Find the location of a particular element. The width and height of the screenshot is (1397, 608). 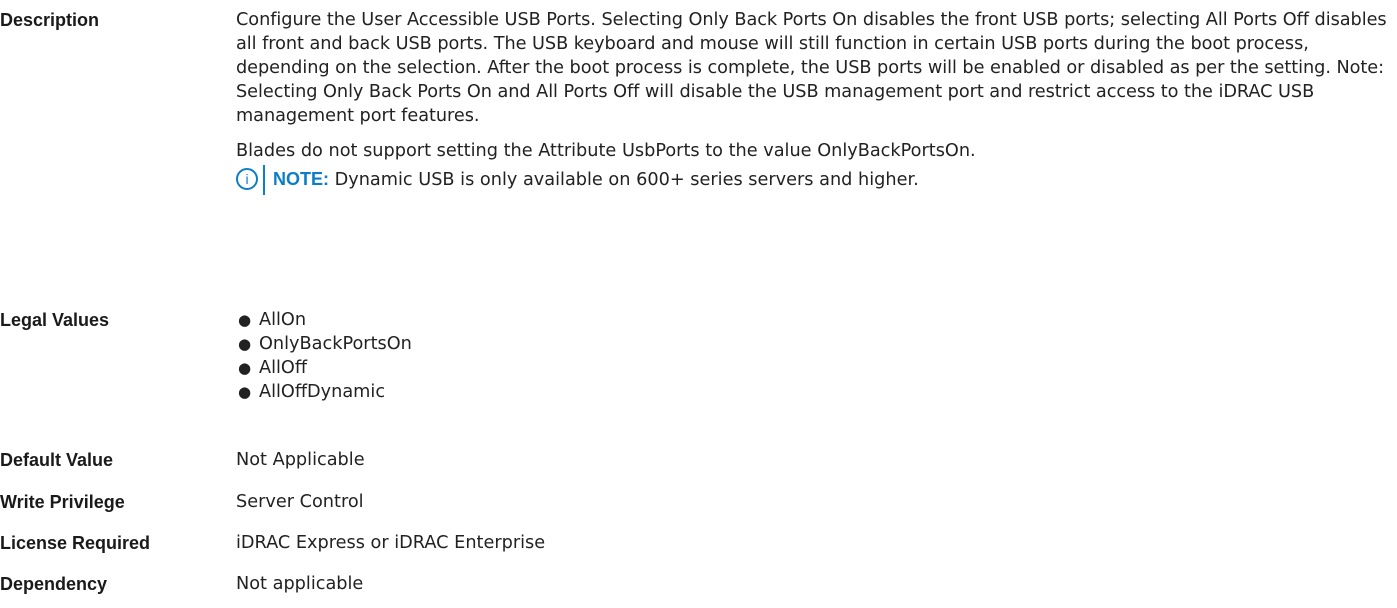

list-item-text: OnlyBackPortsOn is located at coordinates (335, 344).